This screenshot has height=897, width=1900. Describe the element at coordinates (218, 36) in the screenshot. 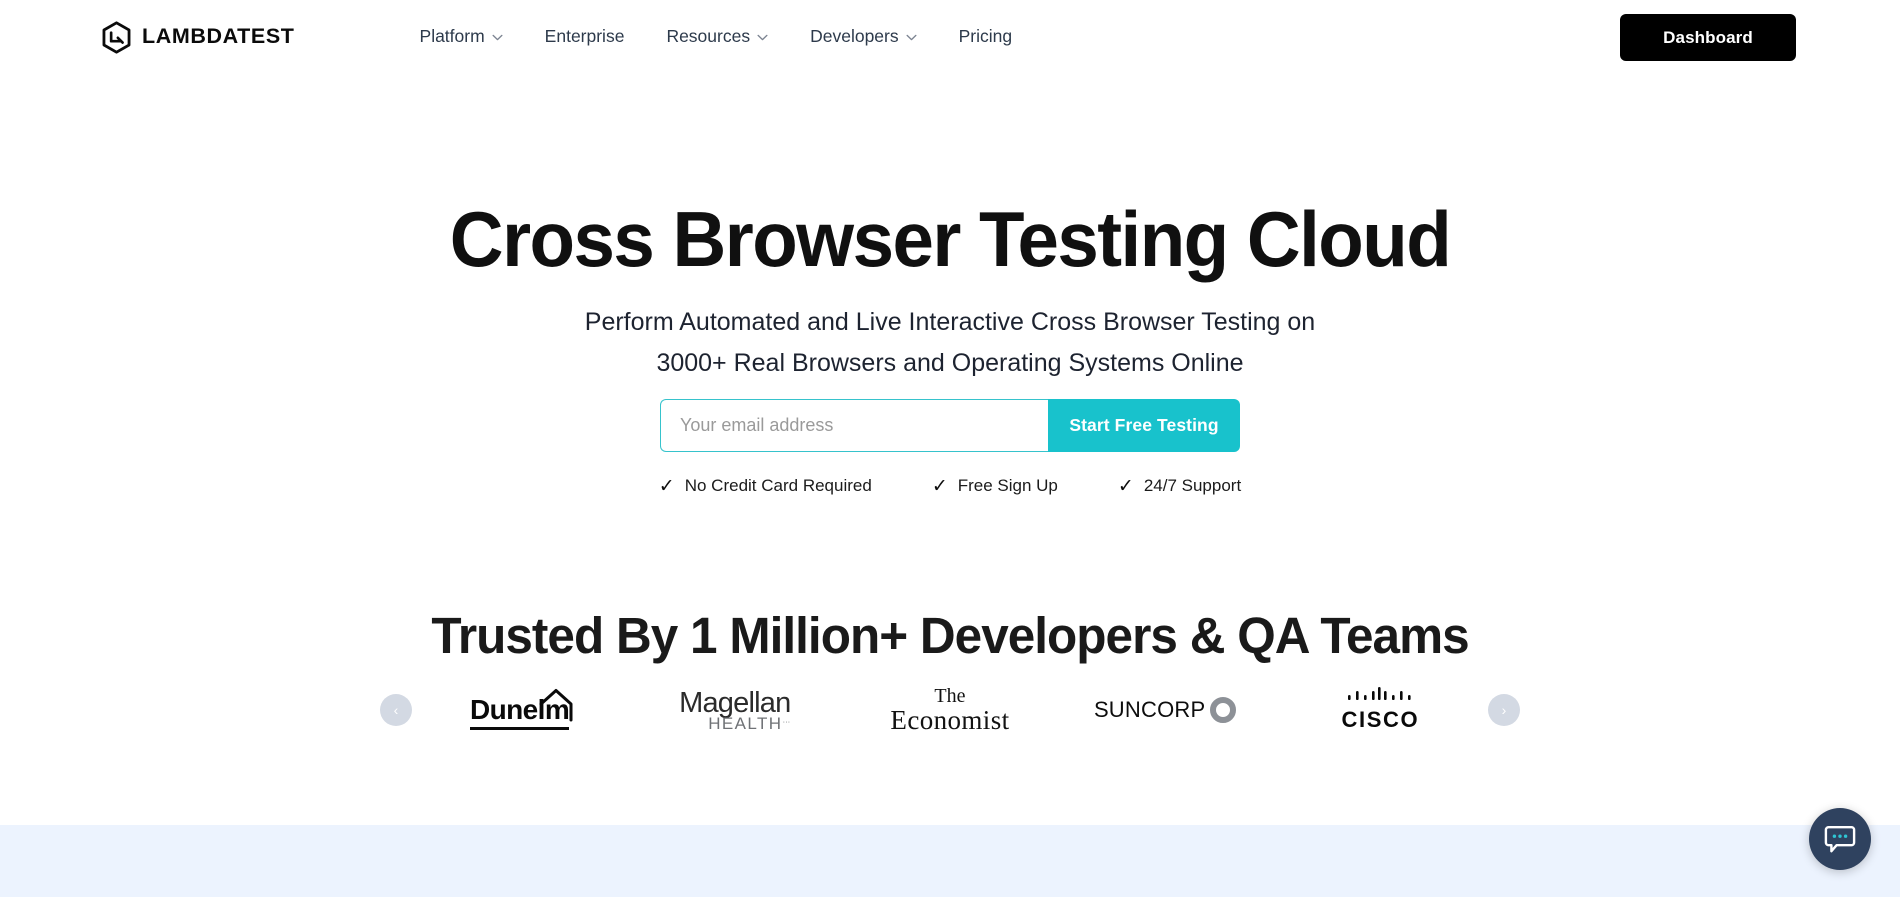

I see `brand-name: LAMBDATEST` at that location.